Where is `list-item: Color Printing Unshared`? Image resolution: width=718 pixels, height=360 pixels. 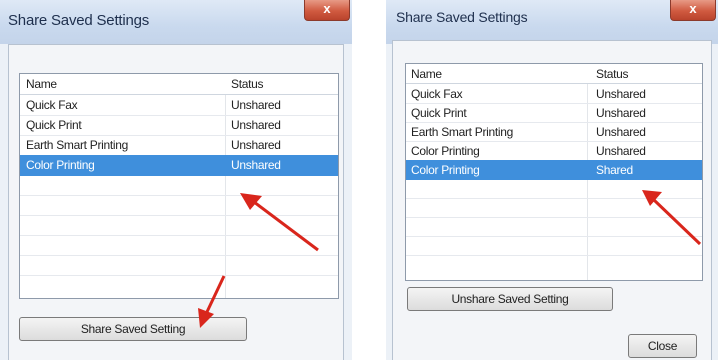
list-item: Color Printing Unshared is located at coordinates (554, 151).